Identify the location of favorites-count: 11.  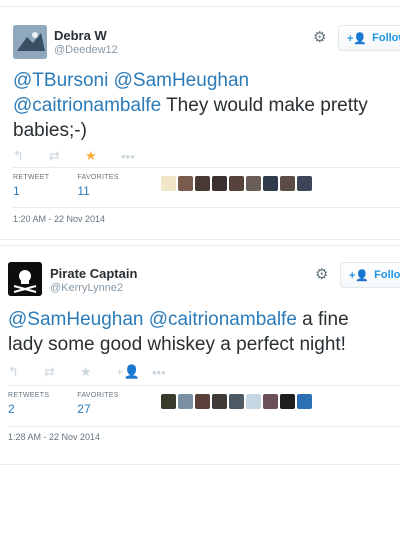
(83, 191).